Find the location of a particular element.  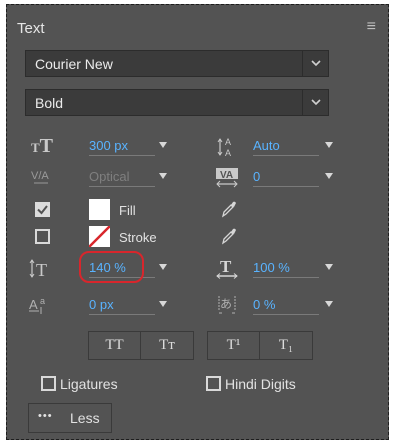

baseline-tsume-row: A a 0 px あ 0 % is located at coordinates (197, 308).